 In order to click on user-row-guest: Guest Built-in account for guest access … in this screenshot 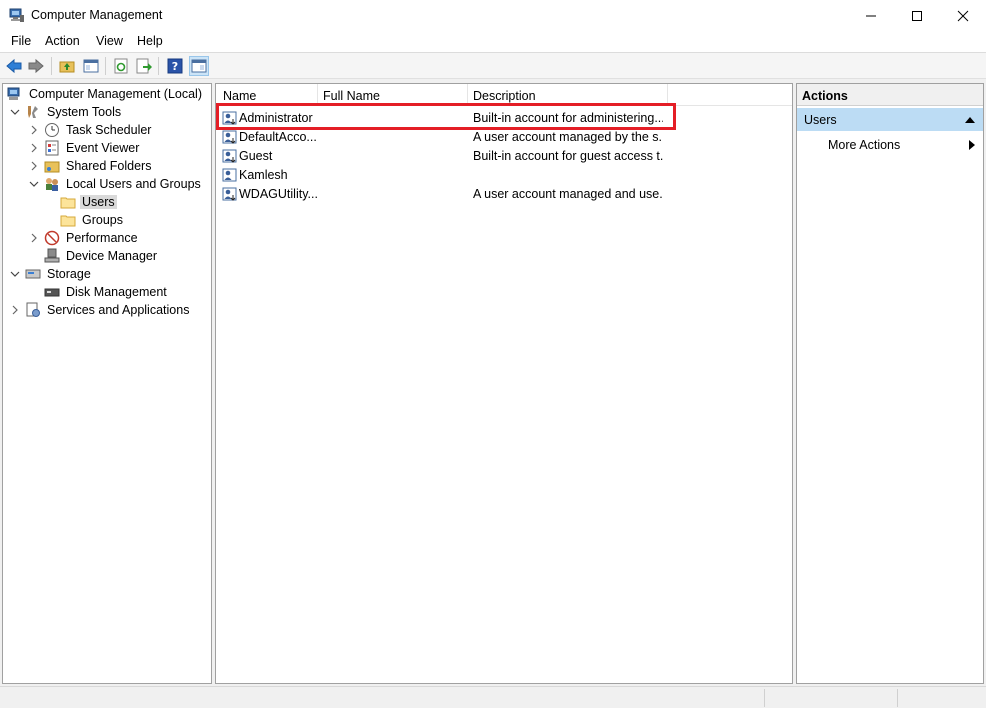, I will do `click(505, 156)`.